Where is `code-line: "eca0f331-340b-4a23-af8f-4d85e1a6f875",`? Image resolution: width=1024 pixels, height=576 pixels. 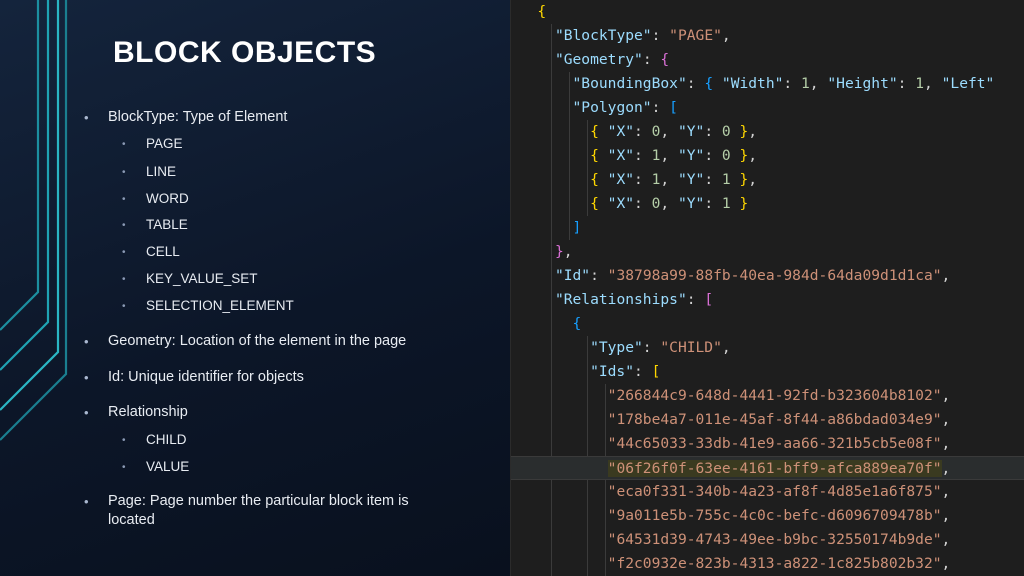
code-line: "eca0f331-340b-4a23-af8f-4d85e1a6f875", is located at coordinates (779, 491).